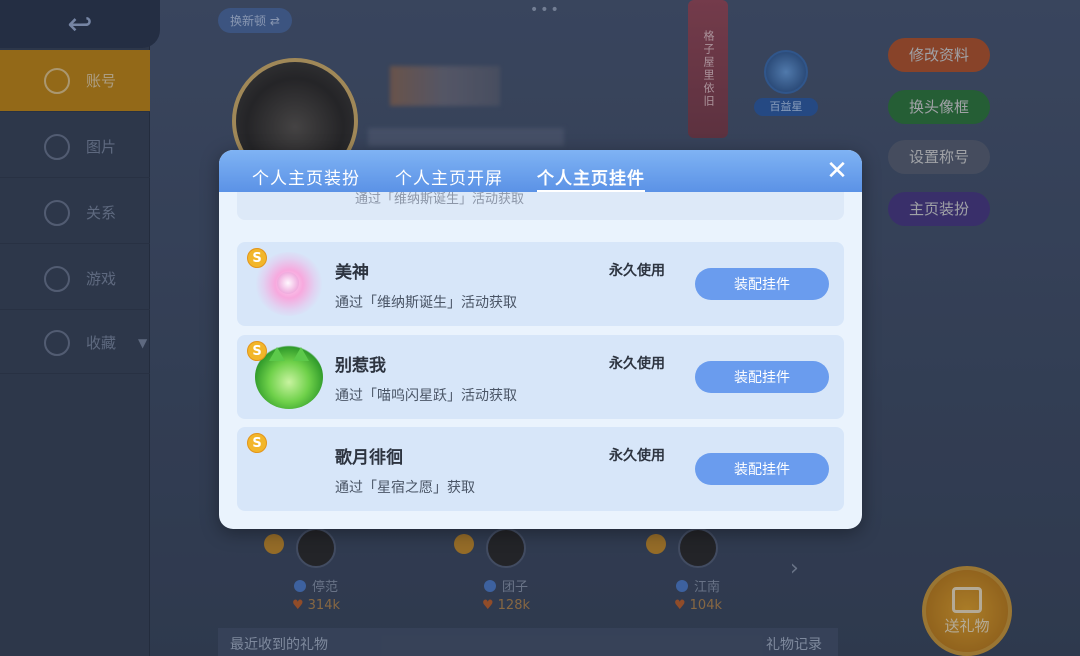 This screenshot has width=1080, height=656. Describe the element at coordinates (540, 469) in the screenshot. I see `list-item: S 歌月徘徊 通过「星宿之愿」获取 永久使用 装配挂件` at that location.